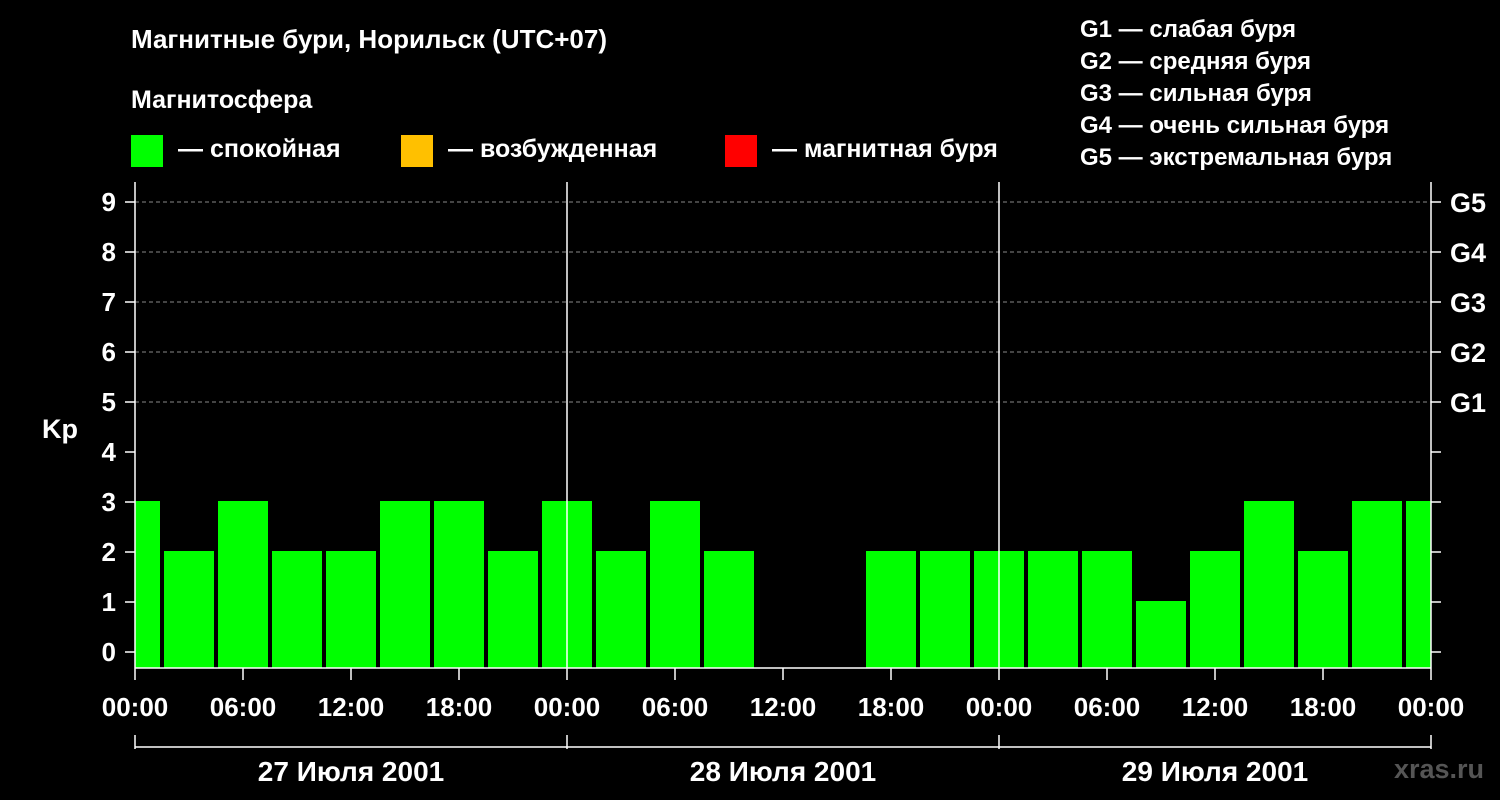  What do you see at coordinates (1468, 403) in the screenshot?
I see `g-level-label: G1` at bounding box center [1468, 403].